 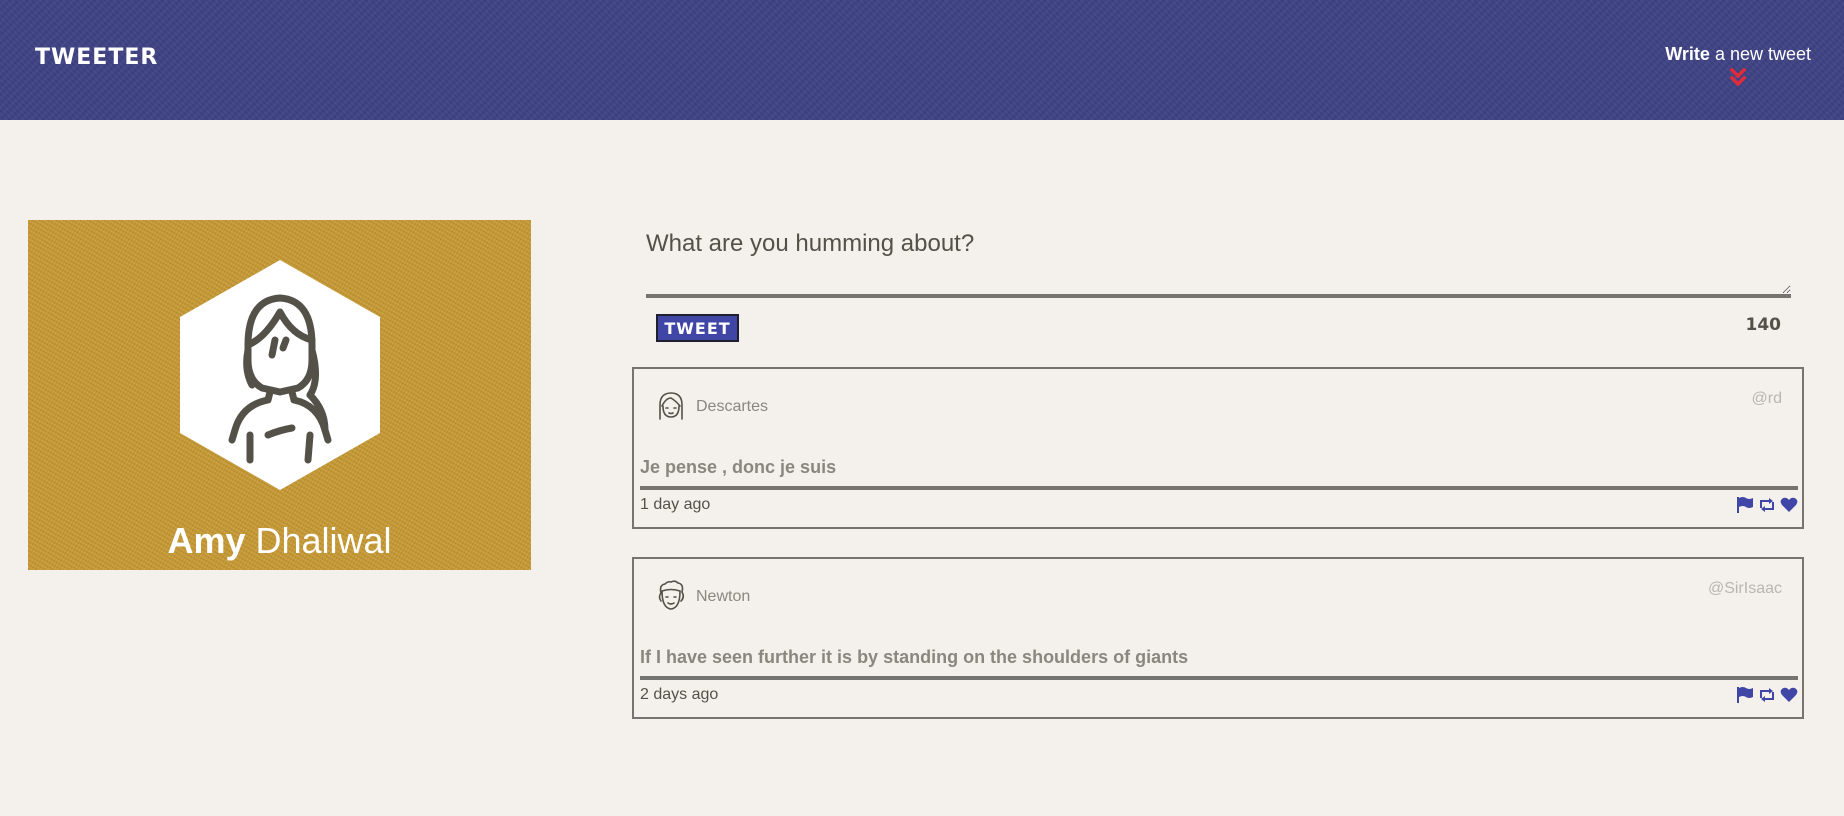 What do you see at coordinates (675, 504) in the screenshot?
I see `tweet-timestamp: 1 day ago` at bounding box center [675, 504].